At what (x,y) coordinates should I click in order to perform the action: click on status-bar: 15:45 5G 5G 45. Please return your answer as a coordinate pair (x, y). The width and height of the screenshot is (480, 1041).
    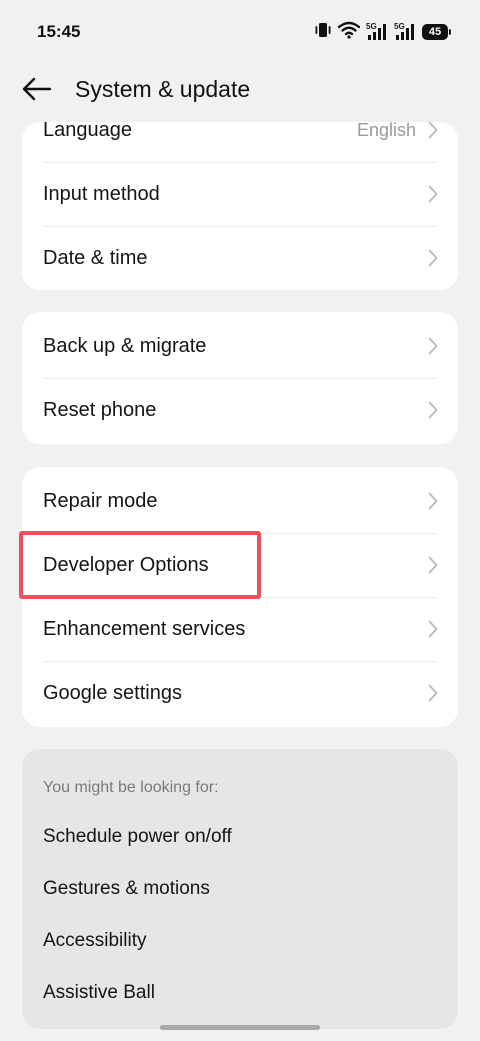
    Looking at the image, I should click on (240, 32).